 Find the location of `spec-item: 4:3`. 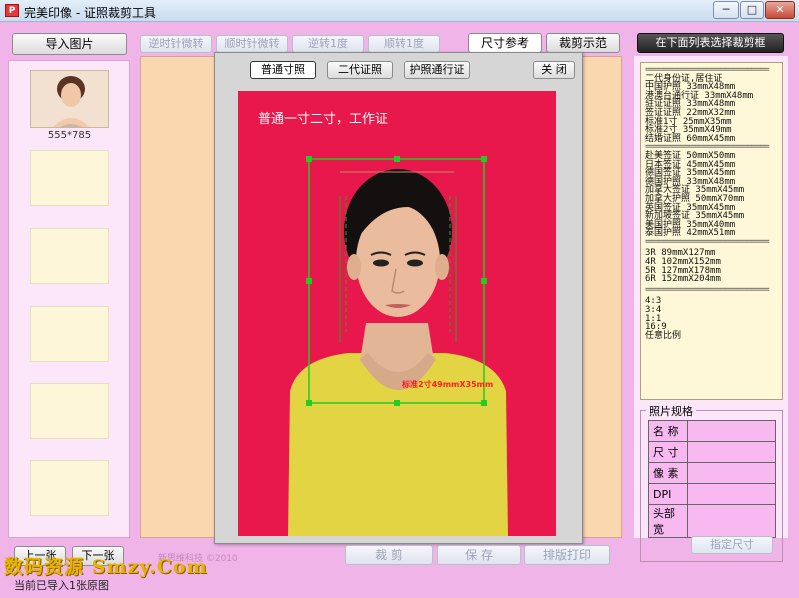

spec-item: 4:3 is located at coordinates (711, 301).